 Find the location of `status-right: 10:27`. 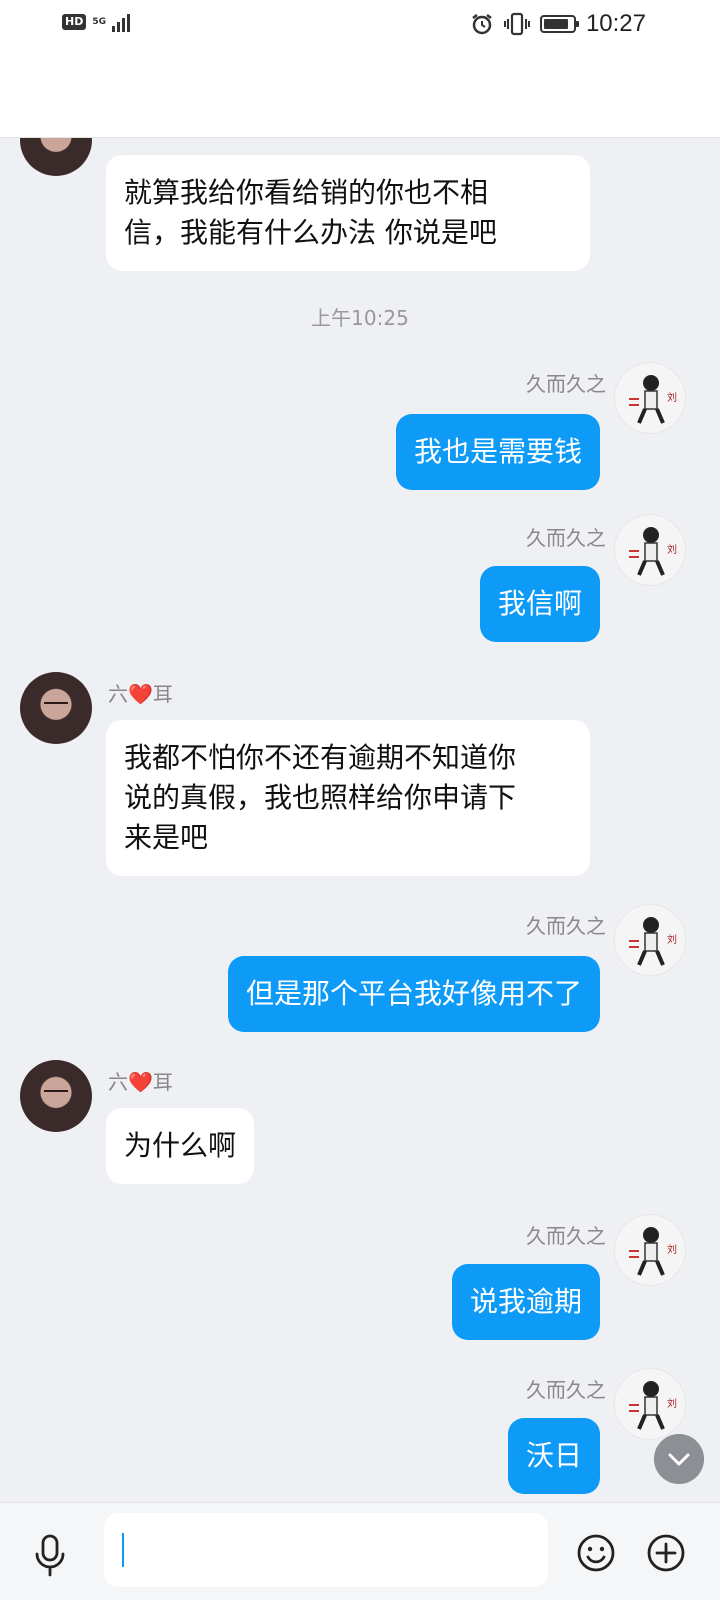

status-right: 10:27 is located at coordinates (558, 24).